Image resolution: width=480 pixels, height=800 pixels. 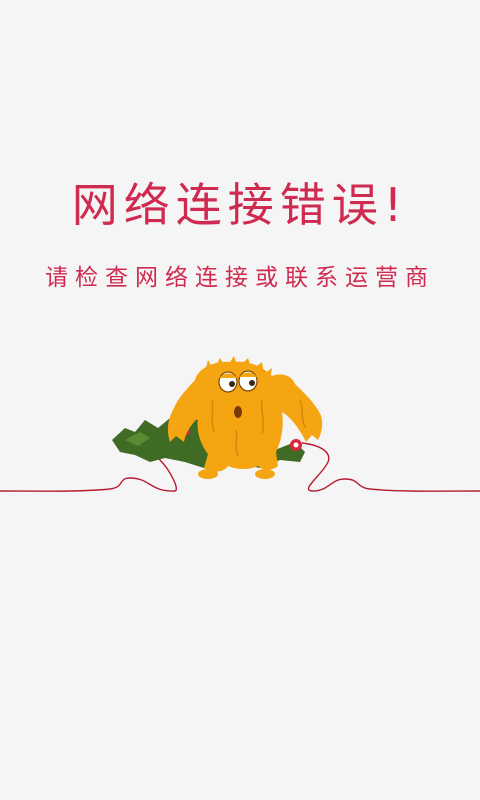 What do you see at coordinates (390, 467) in the screenshot?
I see `cable-line-right` at bounding box center [390, 467].